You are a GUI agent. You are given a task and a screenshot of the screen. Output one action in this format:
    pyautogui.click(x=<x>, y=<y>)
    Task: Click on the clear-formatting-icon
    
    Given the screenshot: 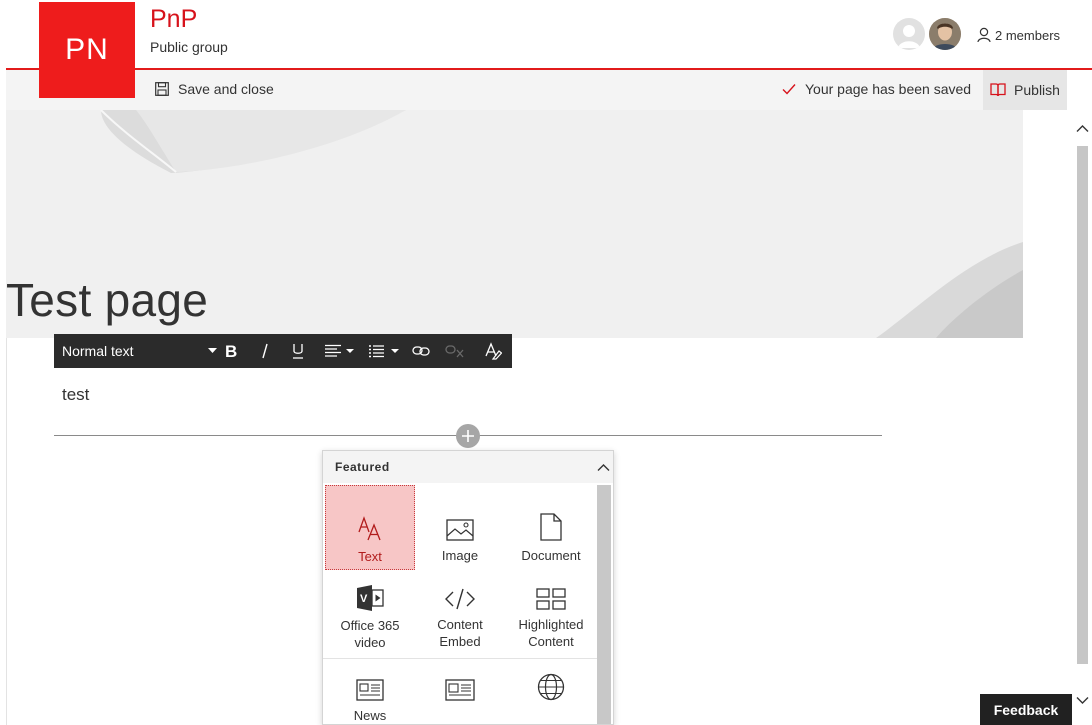 What is the action you would take?
    pyautogui.click(x=493, y=351)
    